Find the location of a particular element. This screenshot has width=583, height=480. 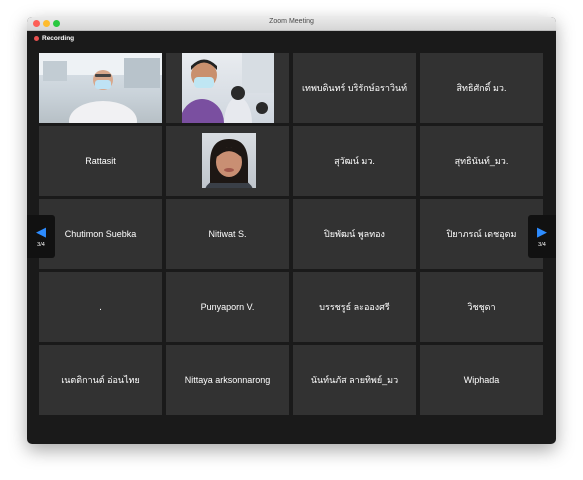

next-page-button: ▶ 3/4 is located at coordinates (542, 236).